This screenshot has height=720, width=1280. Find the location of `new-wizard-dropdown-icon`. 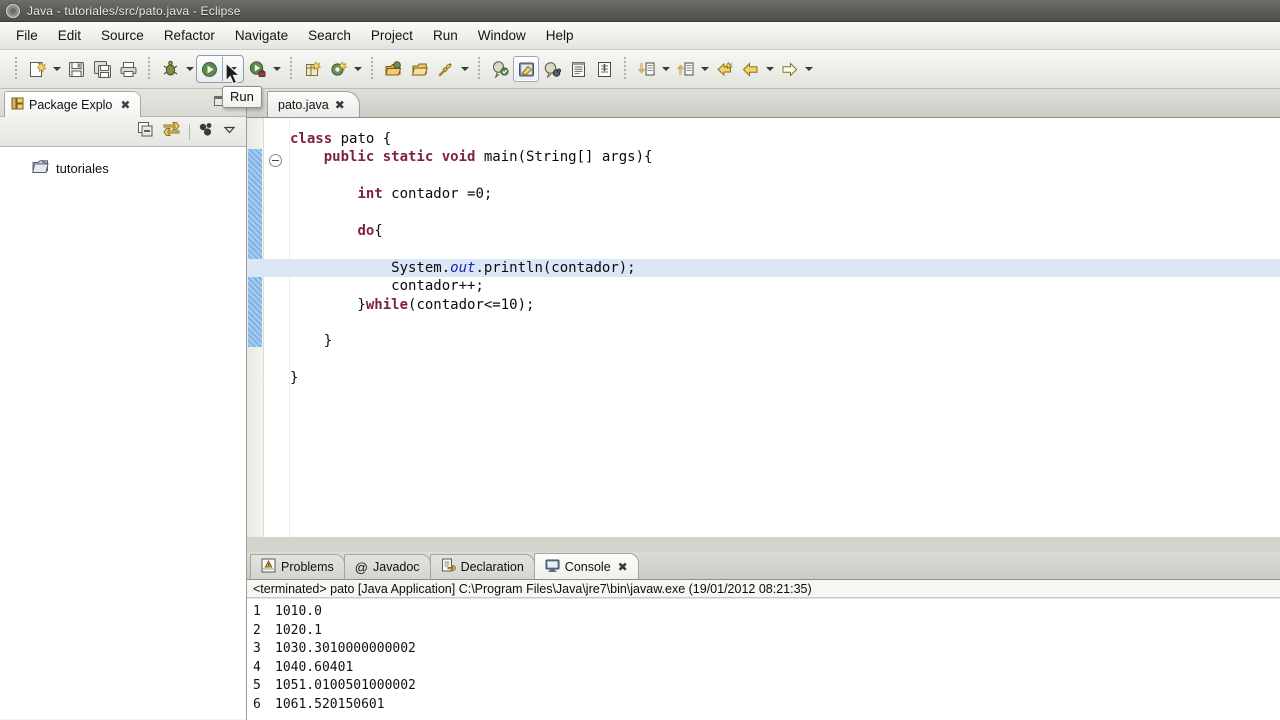

new-wizard-dropdown-icon is located at coordinates (56, 69).